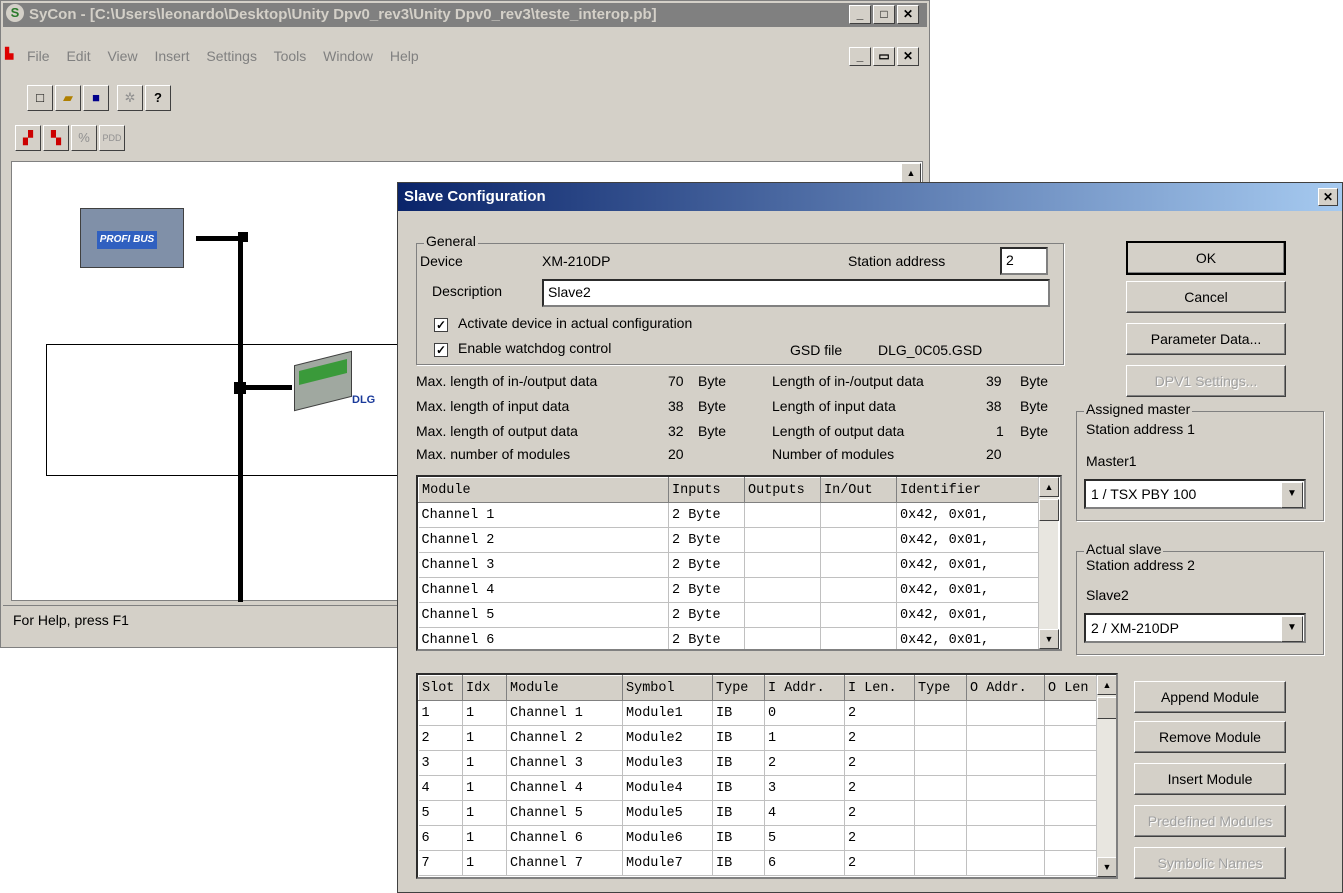 The width and height of the screenshot is (1343, 893). Describe the element at coordinates (1049, 639) in the screenshot. I see `scroll-down-button: ▼` at that location.